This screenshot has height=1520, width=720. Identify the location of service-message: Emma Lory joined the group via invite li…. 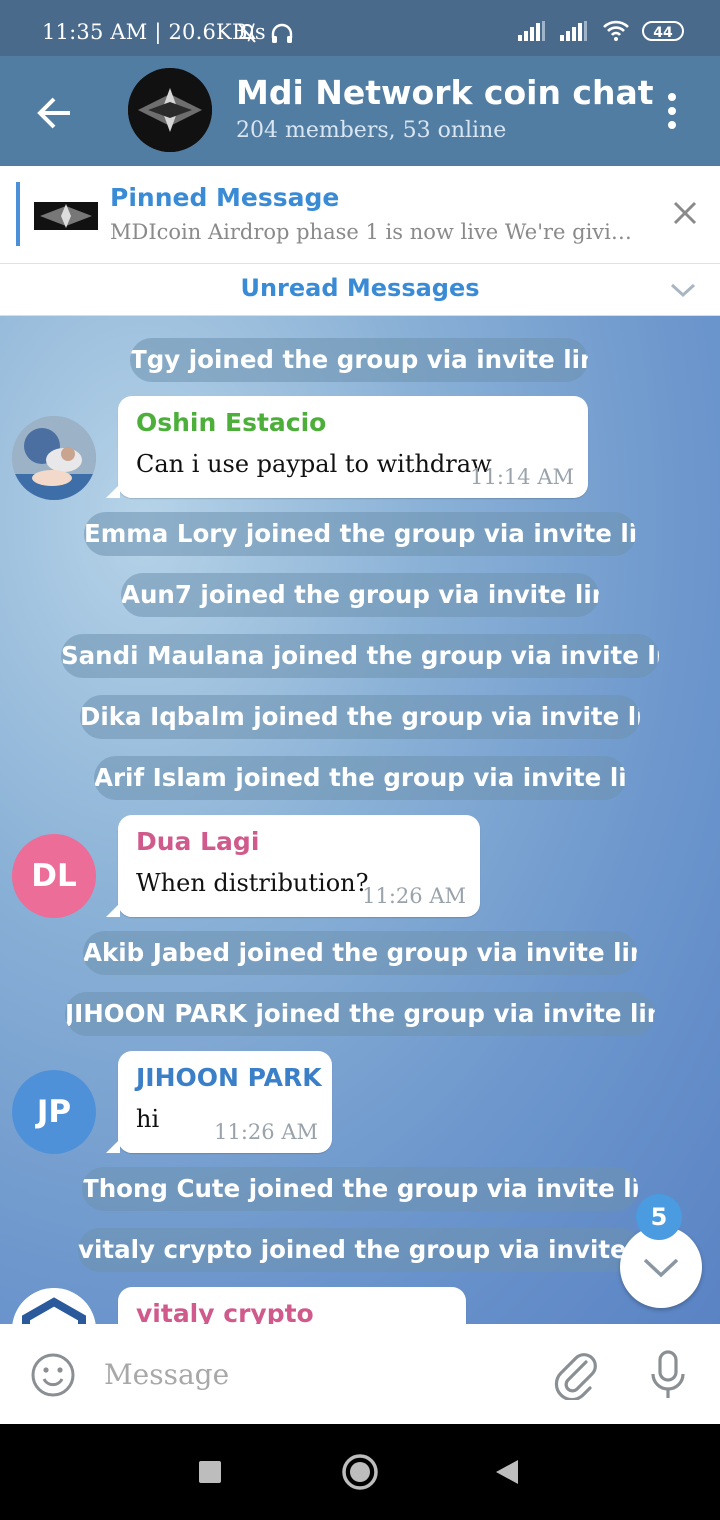
(360, 534).